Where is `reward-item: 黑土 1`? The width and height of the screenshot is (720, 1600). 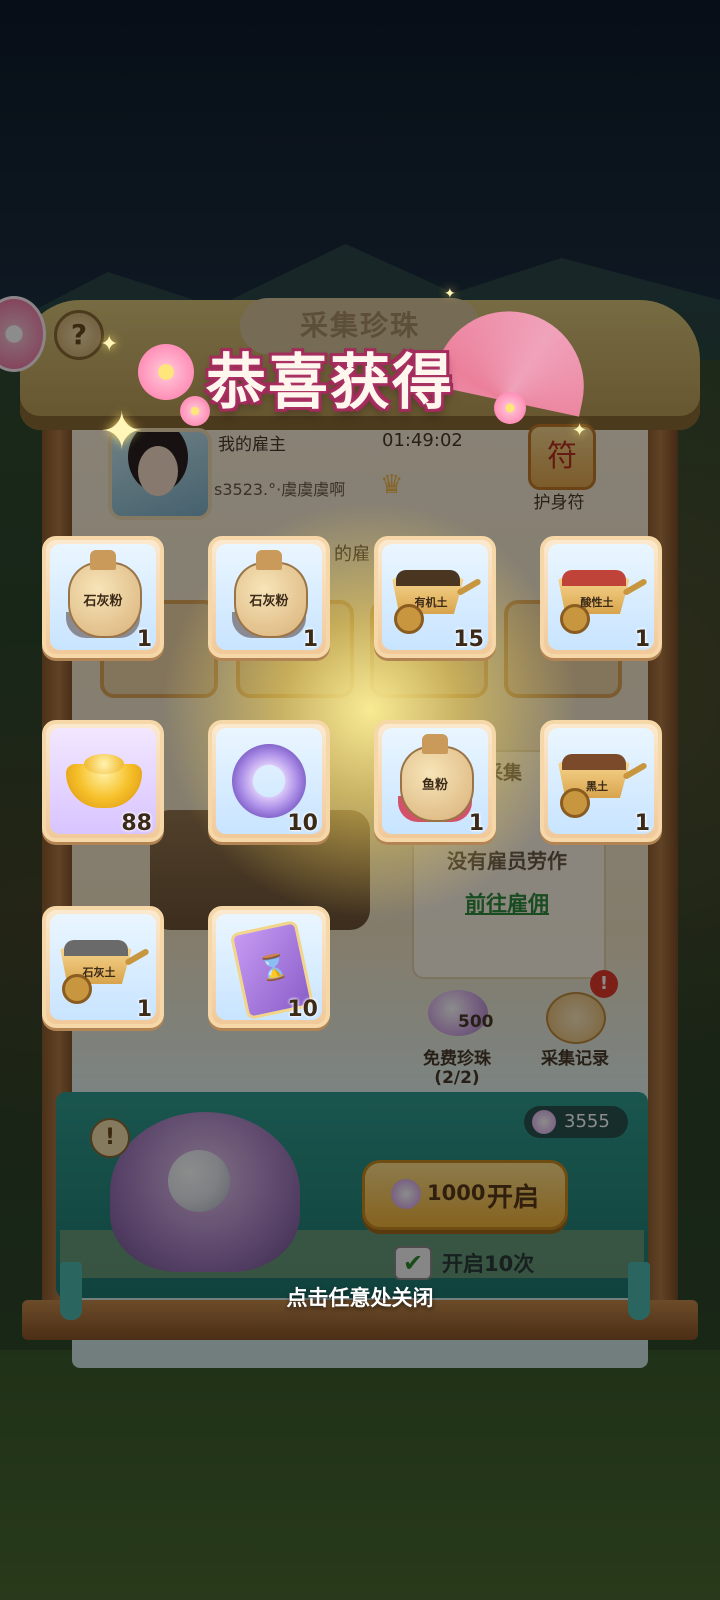
reward-item: 黑土 1 is located at coordinates (601, 781).